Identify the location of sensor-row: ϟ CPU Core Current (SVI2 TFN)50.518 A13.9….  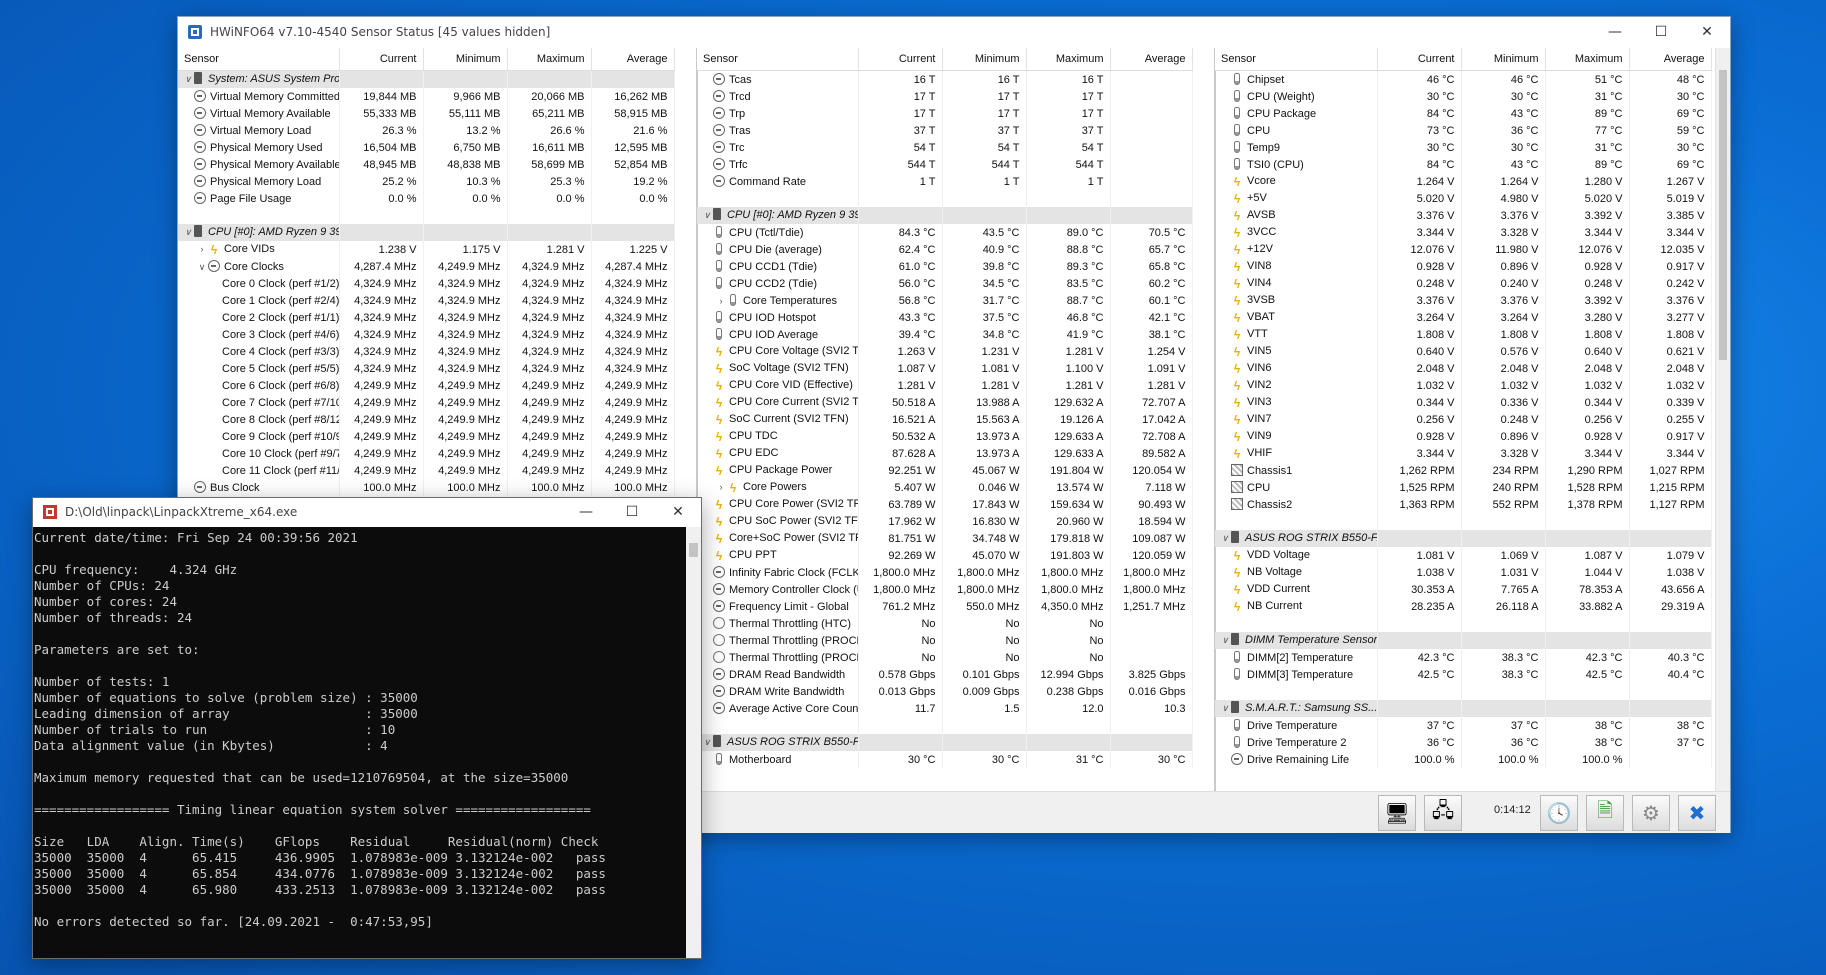
(945, 402).